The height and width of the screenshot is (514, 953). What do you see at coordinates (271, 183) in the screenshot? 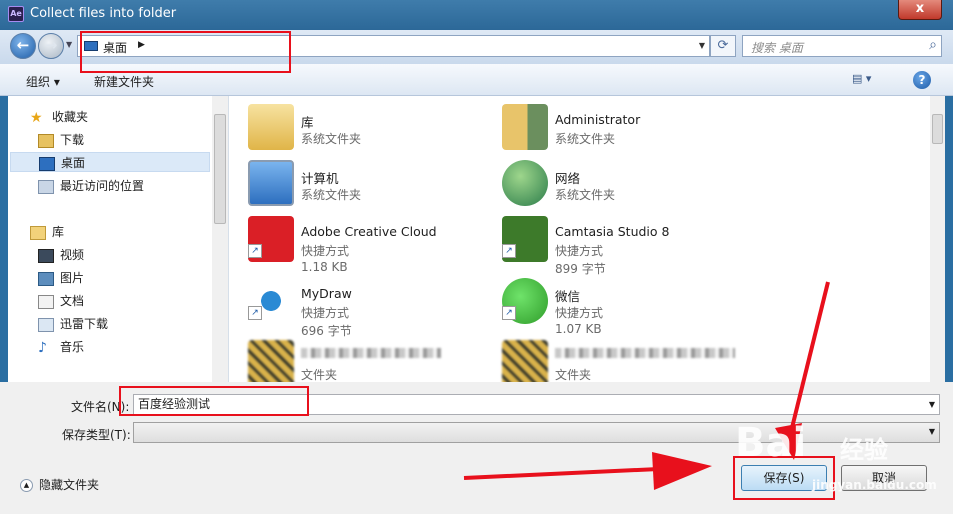
I see `computer-icon` at bounding box center [271, 183].